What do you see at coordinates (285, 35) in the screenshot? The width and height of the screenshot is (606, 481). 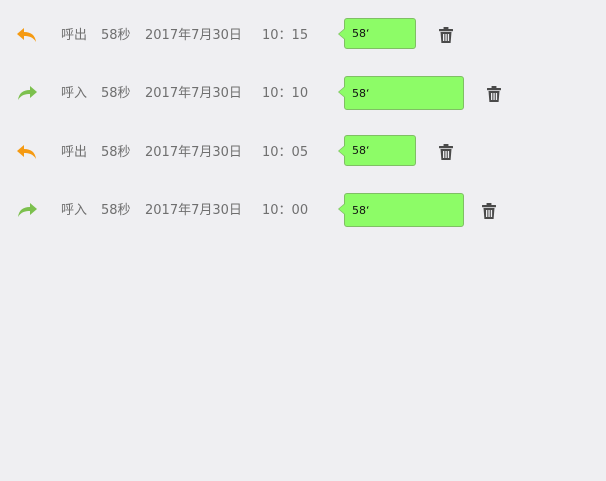 I see `call-time: 10：15` at bounding box center [285, 35].